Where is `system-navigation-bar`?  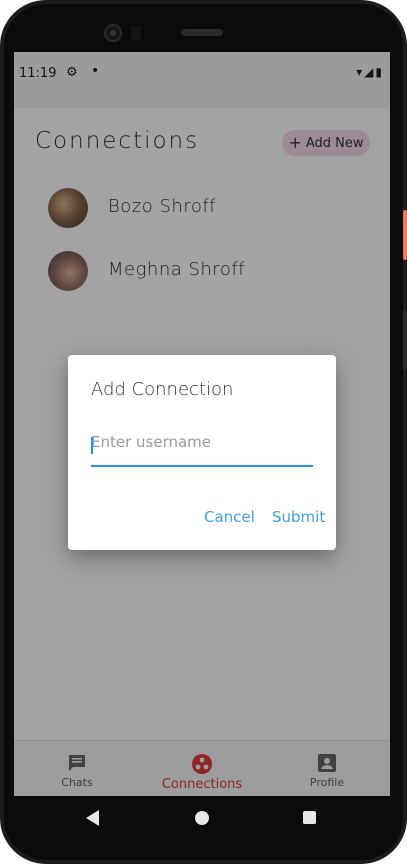 system-navigation-bar is located at coordinates (202, 819).